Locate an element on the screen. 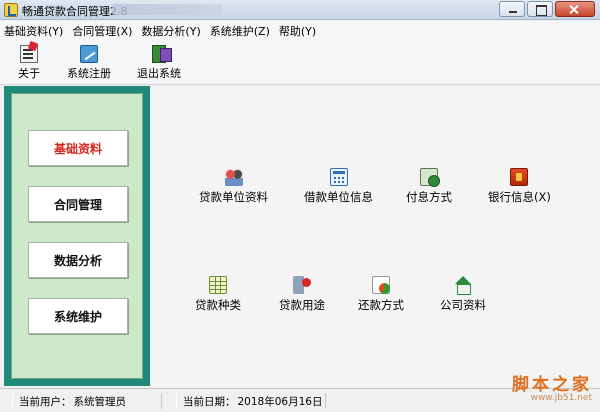 Image resolution: width=600 pixels, height=412 pixels. menu-data-analysis: 数据分析(Y) is located at coordinates (170, 31).